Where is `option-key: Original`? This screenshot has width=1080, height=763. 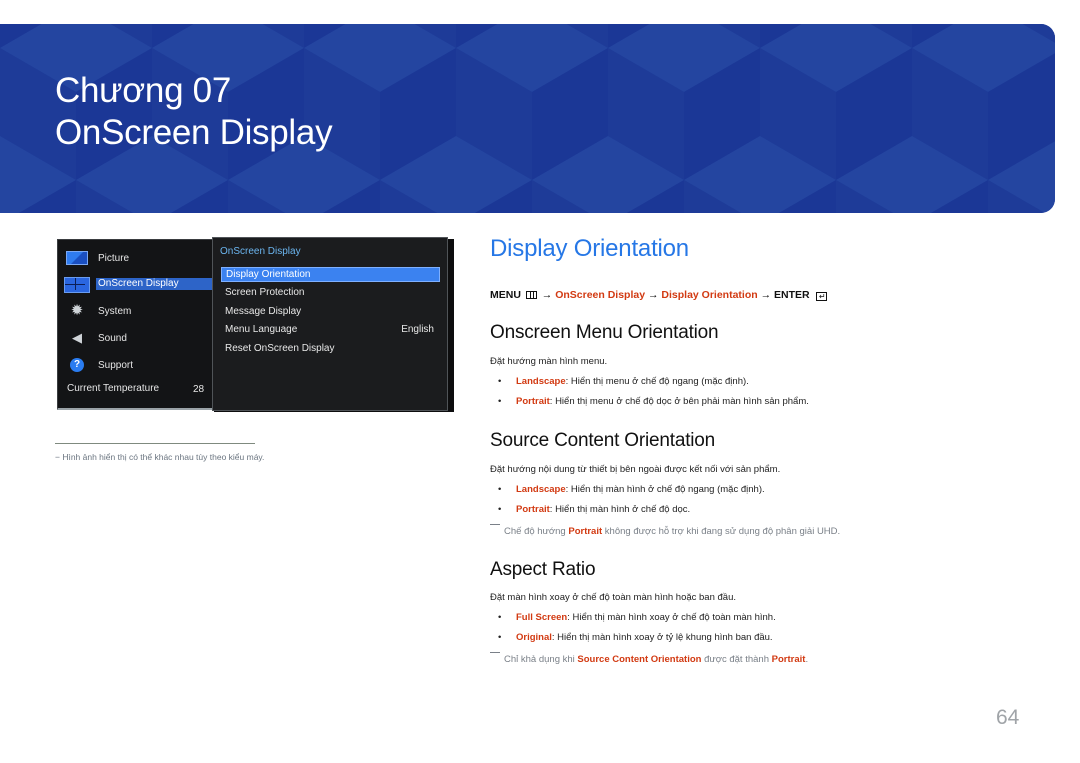
option-key: Original is located at coordinates (534, 637).